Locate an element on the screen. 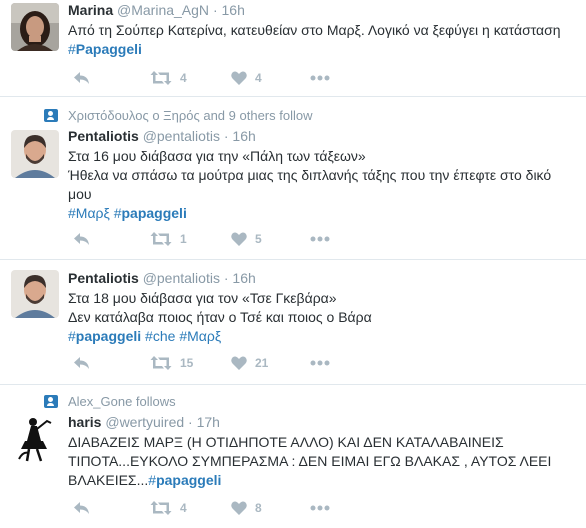 This screenshot has height=528, width=586. hashtag-line: #Μαρξ #papaggeli is located at coordinates (323, 213).